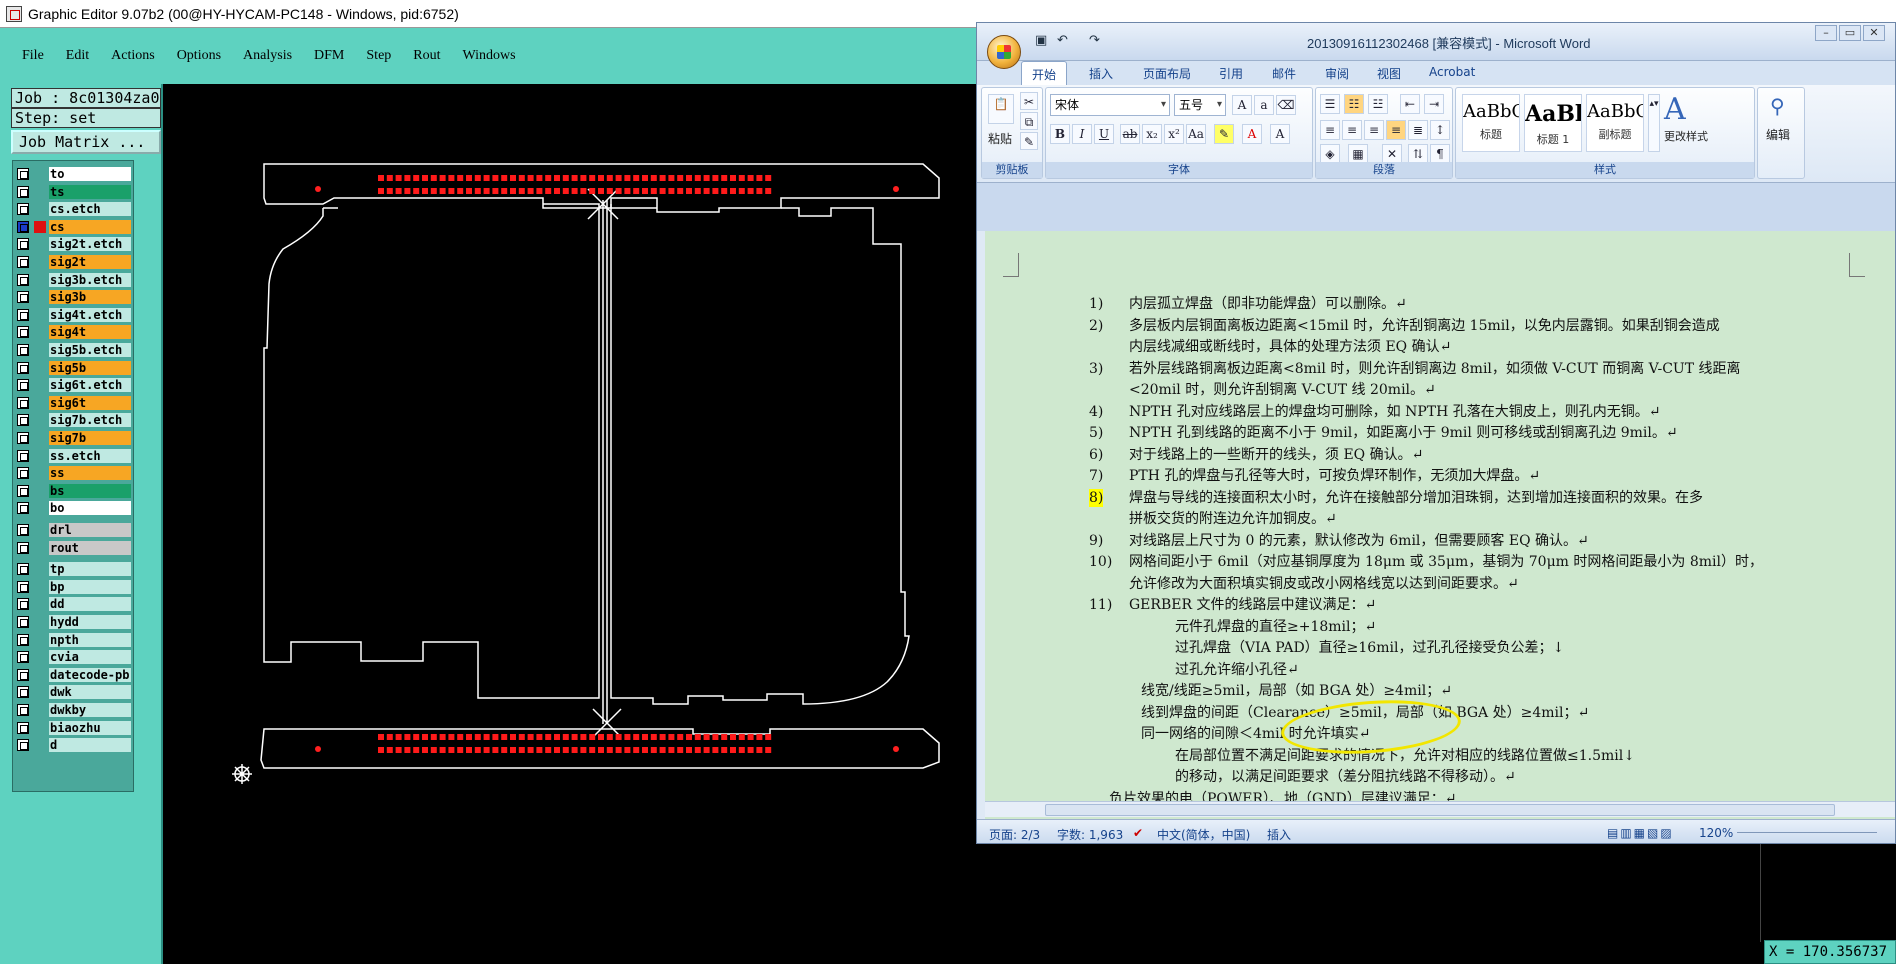 Image resolution: width=1896 pixels, height=964 pixels. What do you see at coordinates (1252, 605) in the screenshot?
I see `list-item-text: GERBER 文件的线路层中建议满足：↵` at bounding box center [1252, 605].